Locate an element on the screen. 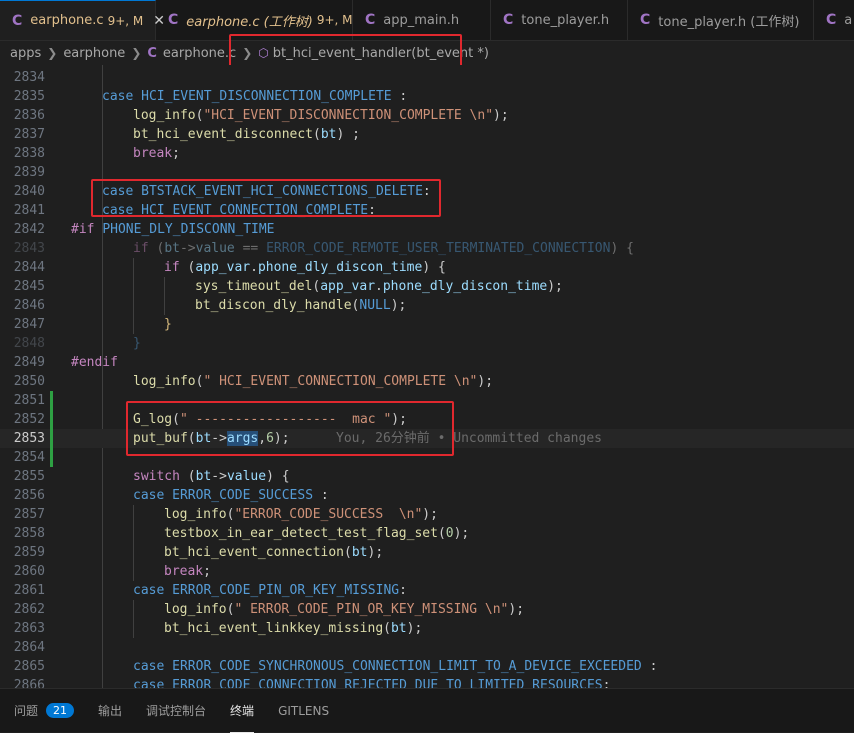 The width and height of the screenshot is (854, 733). tab-title: tone_player.h is located at coordinates (565, 20).